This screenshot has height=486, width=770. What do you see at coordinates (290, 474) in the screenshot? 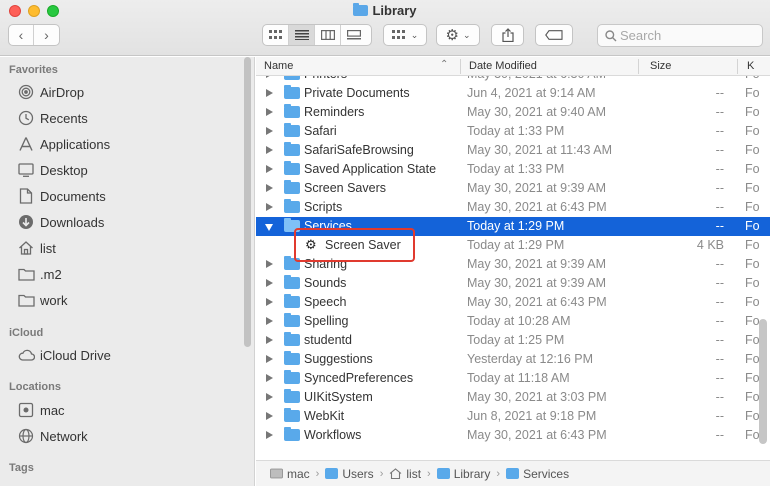
I see `path-segment-mac: mac` at bounding box center [290, 474].